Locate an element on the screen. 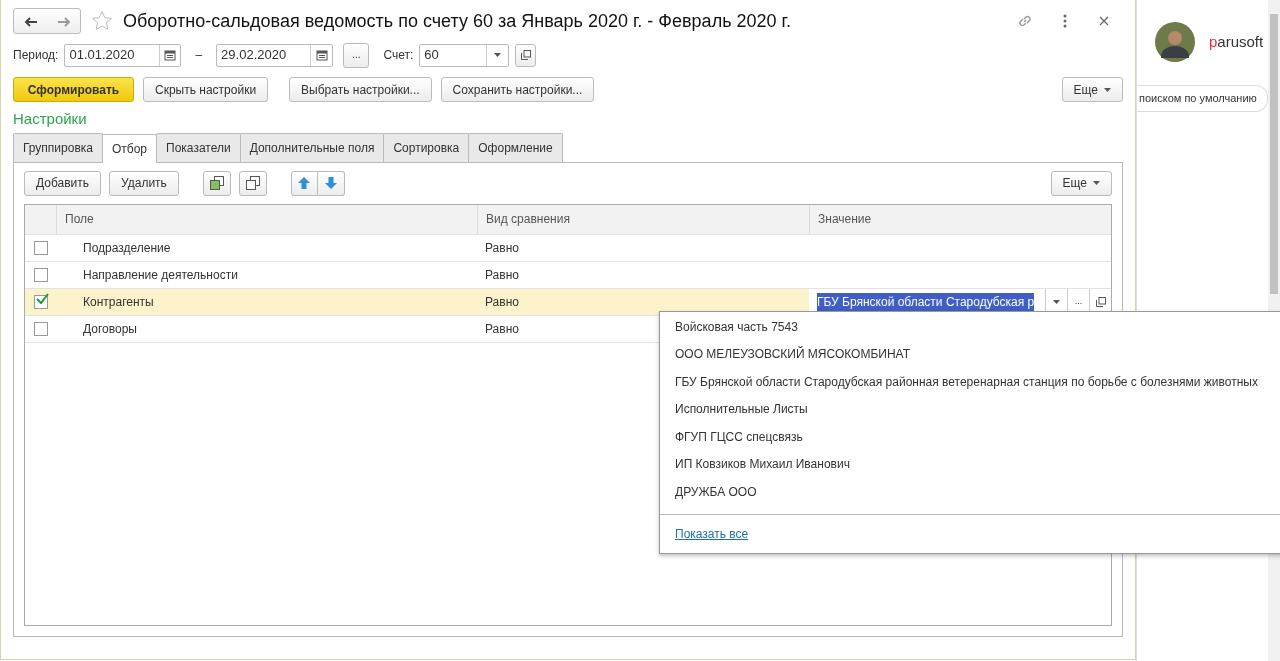 Image resolution: width=1280 pixels, height=661 pixels. tab: Сортировка is located at coordinates (426, 147).